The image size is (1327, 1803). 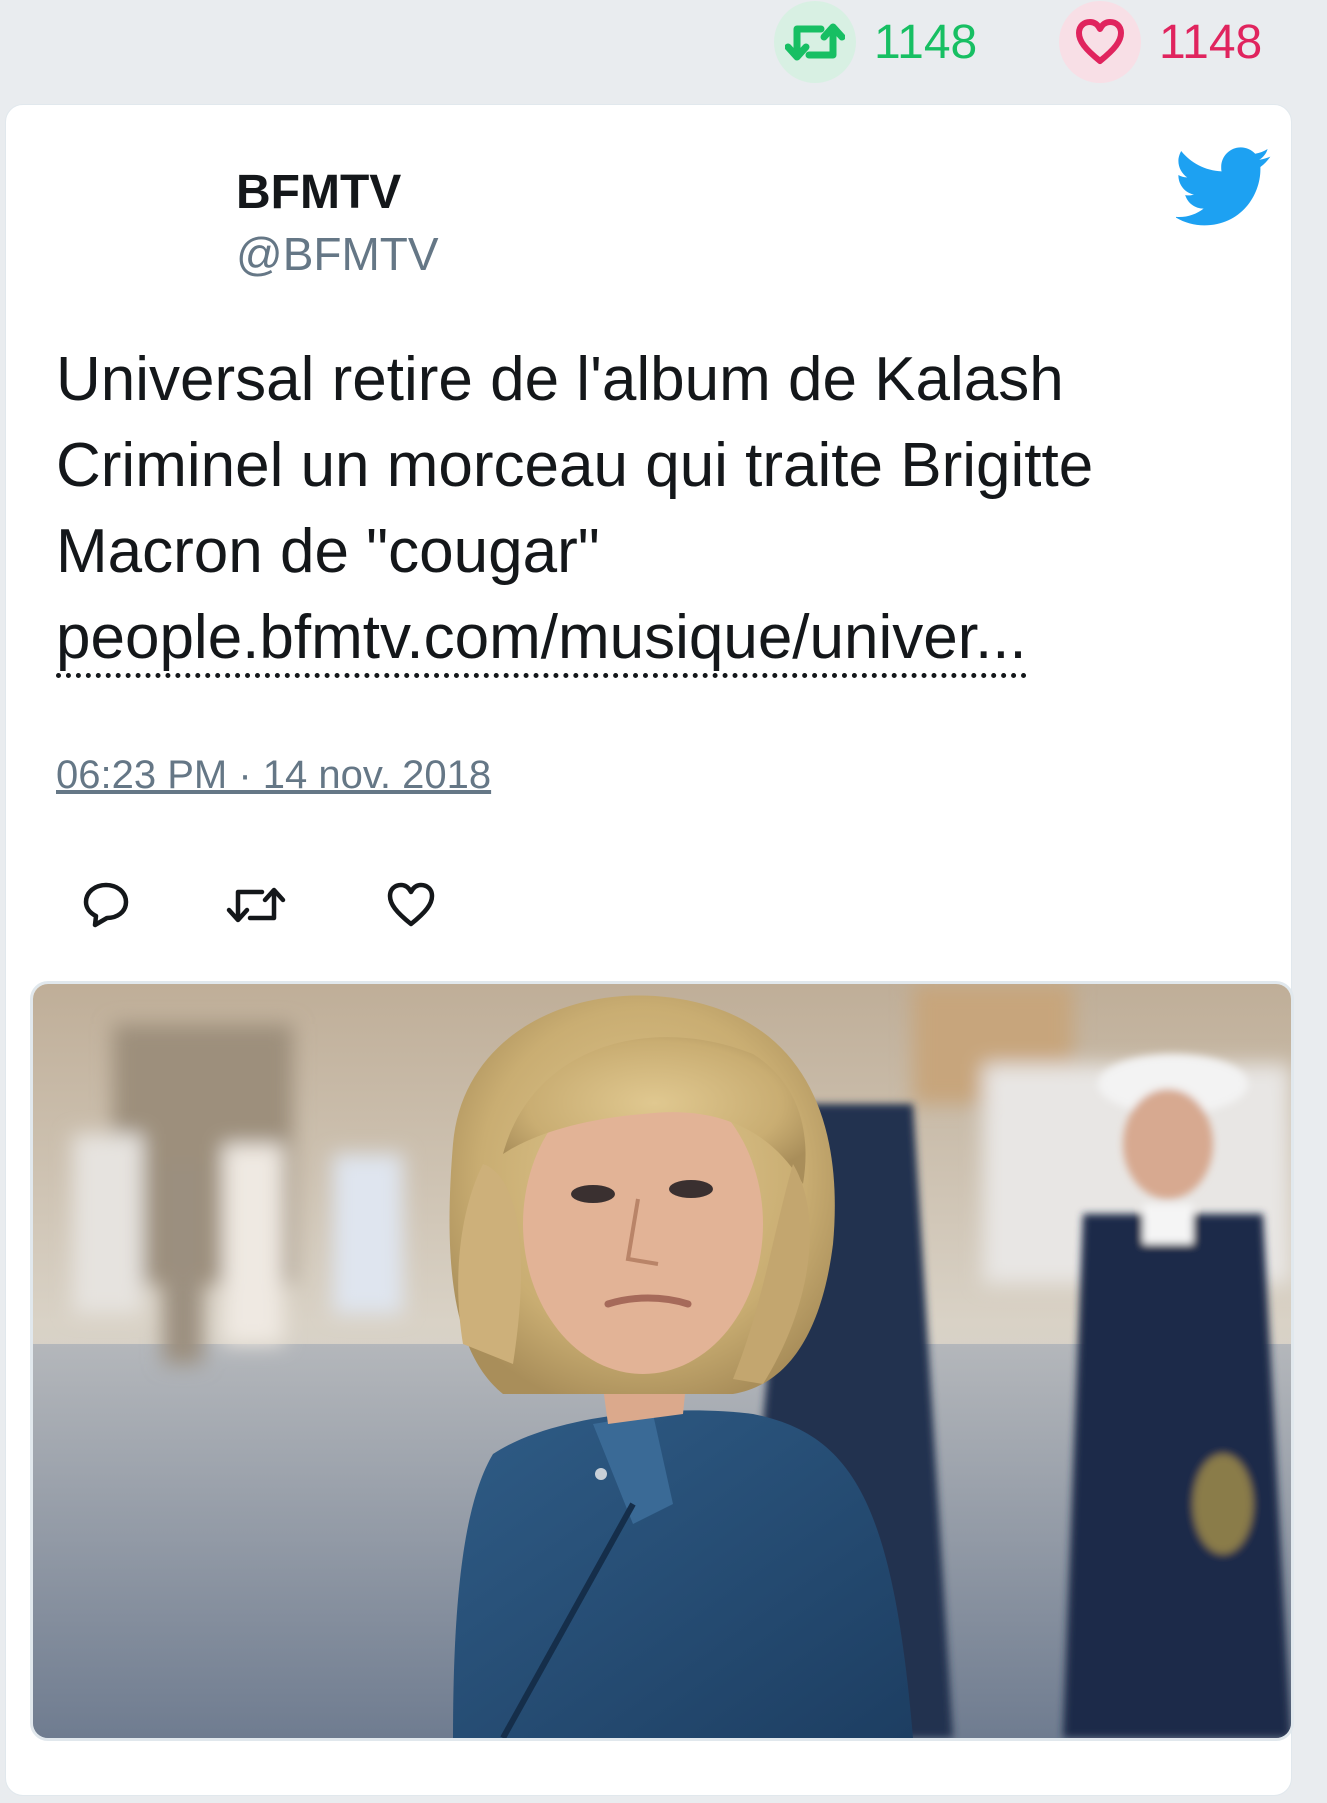 What do you see at coordinates (337, 254) in the screenshot?
I see `author-handle: @BFMTV` at bounding box center [337, 254].